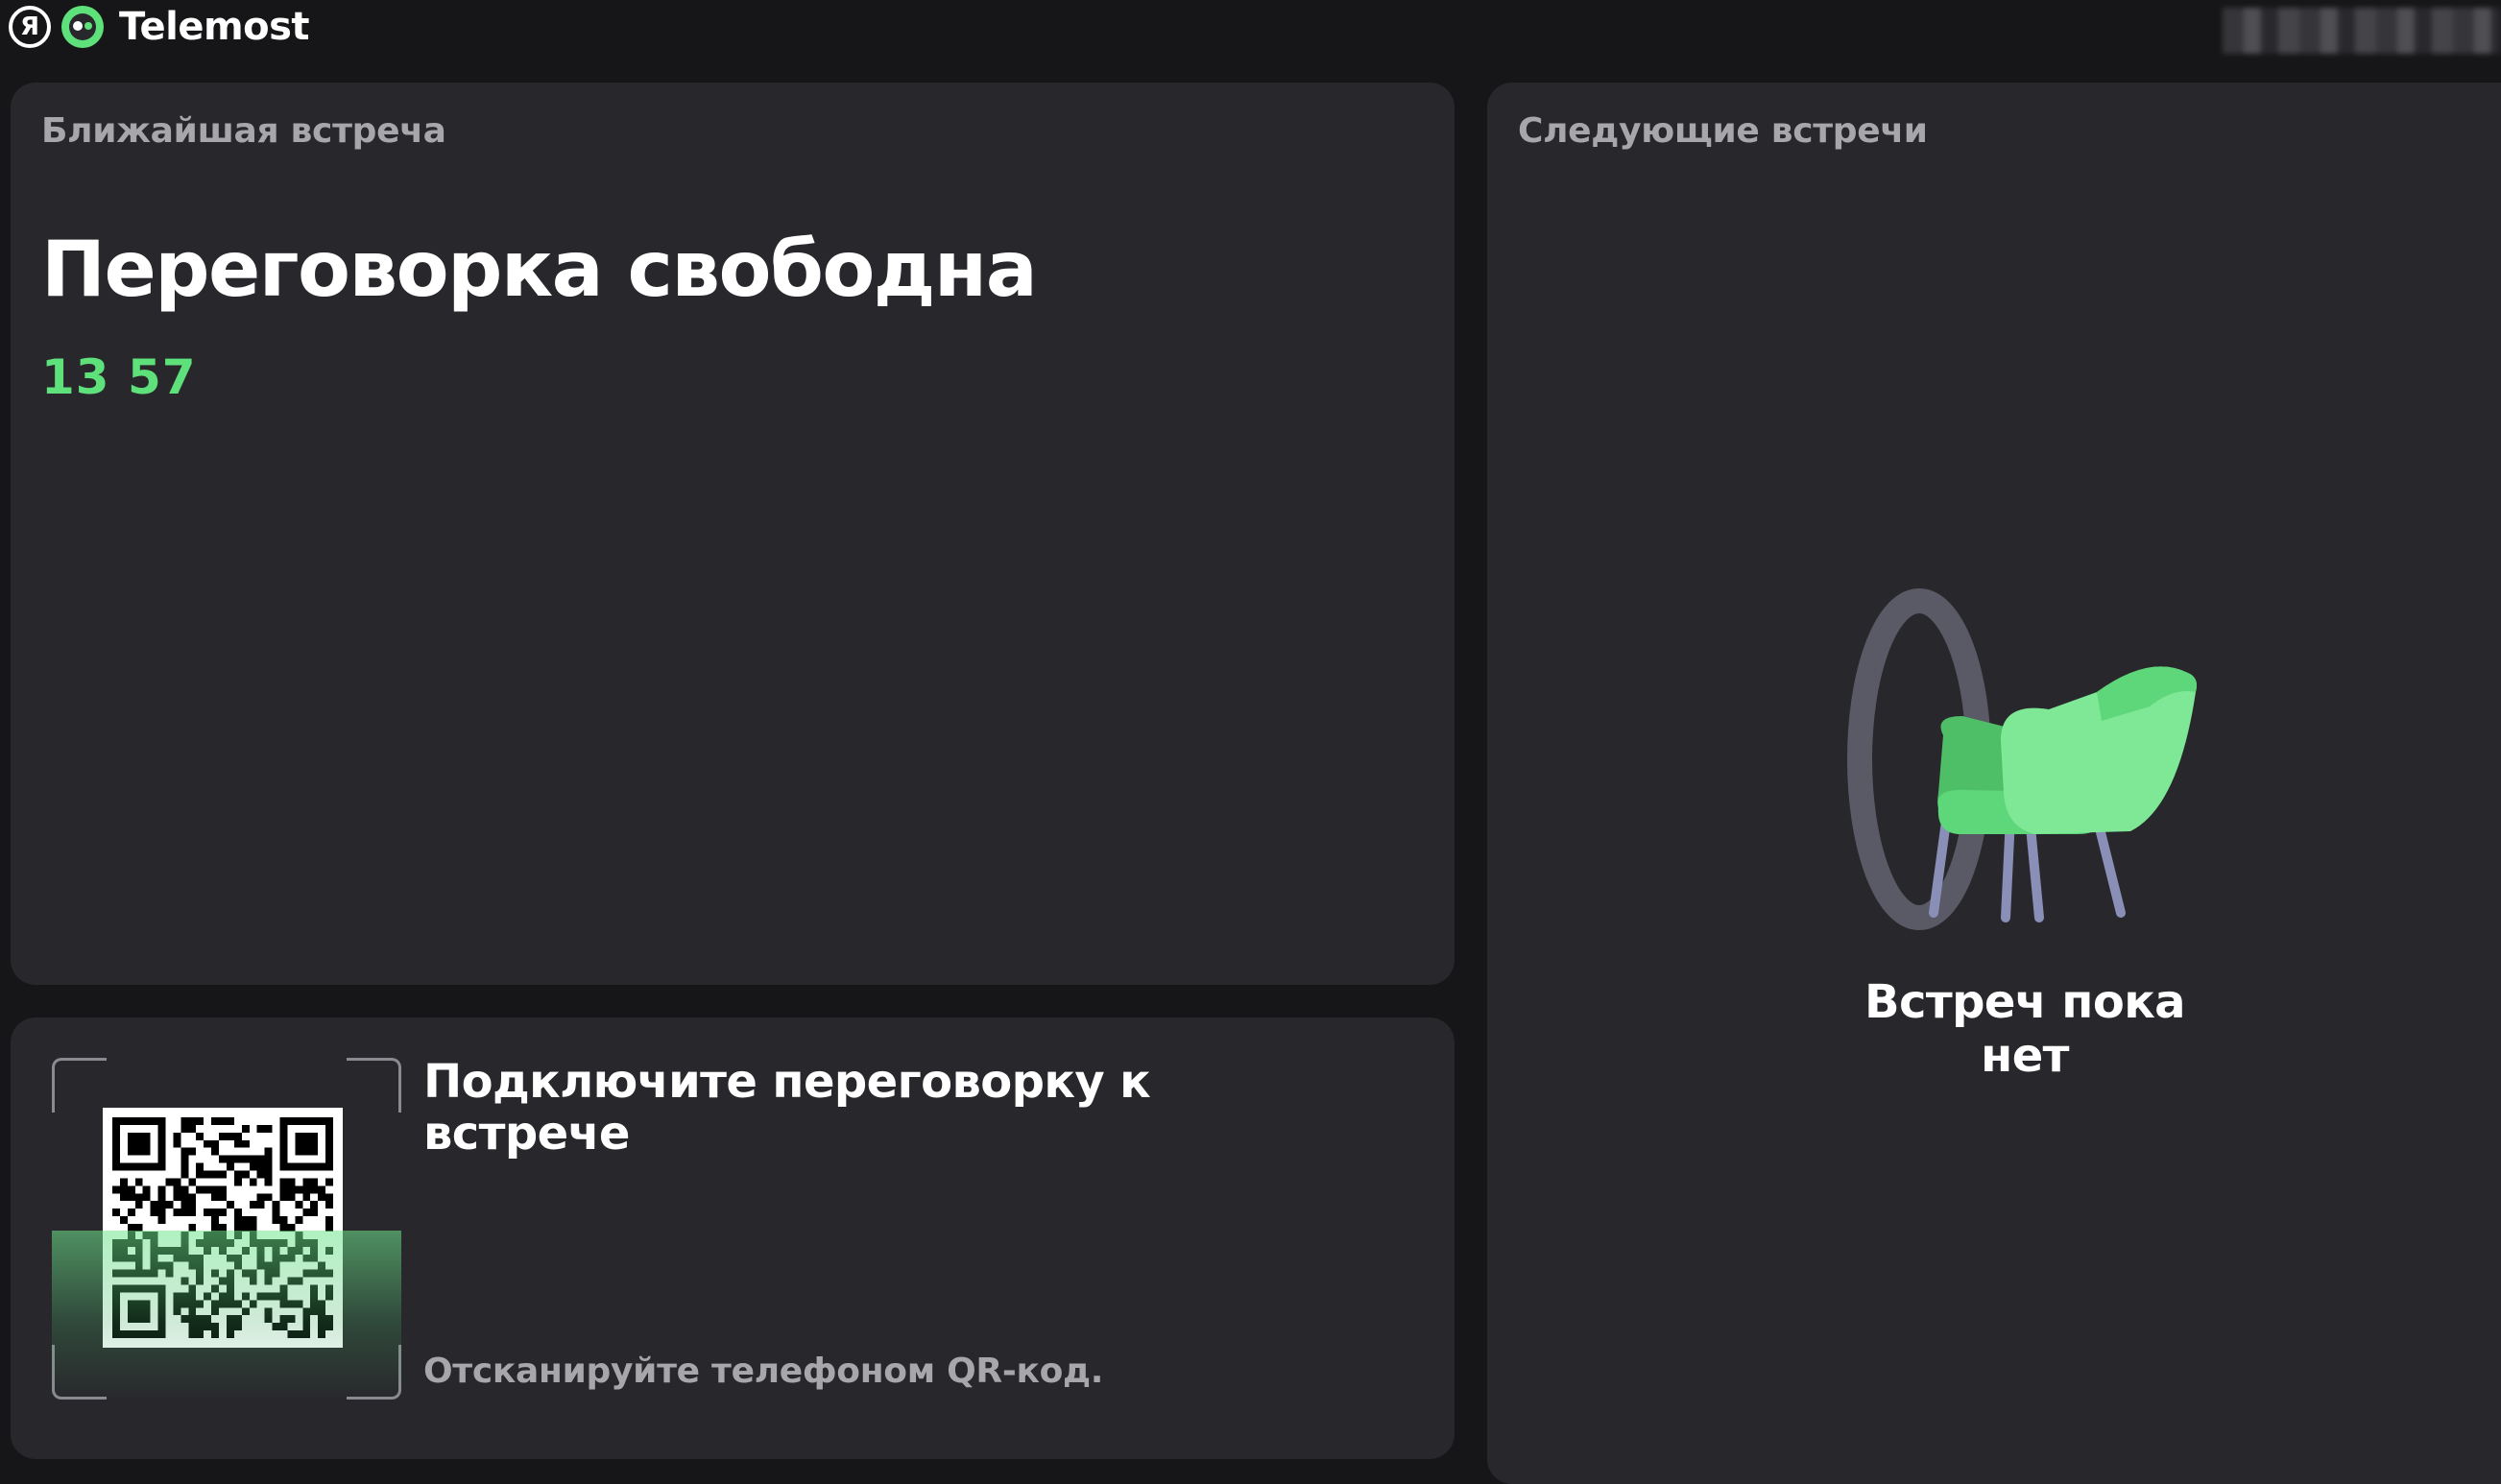  I want to click on free-until-time: 13 57, so click(119, 377).